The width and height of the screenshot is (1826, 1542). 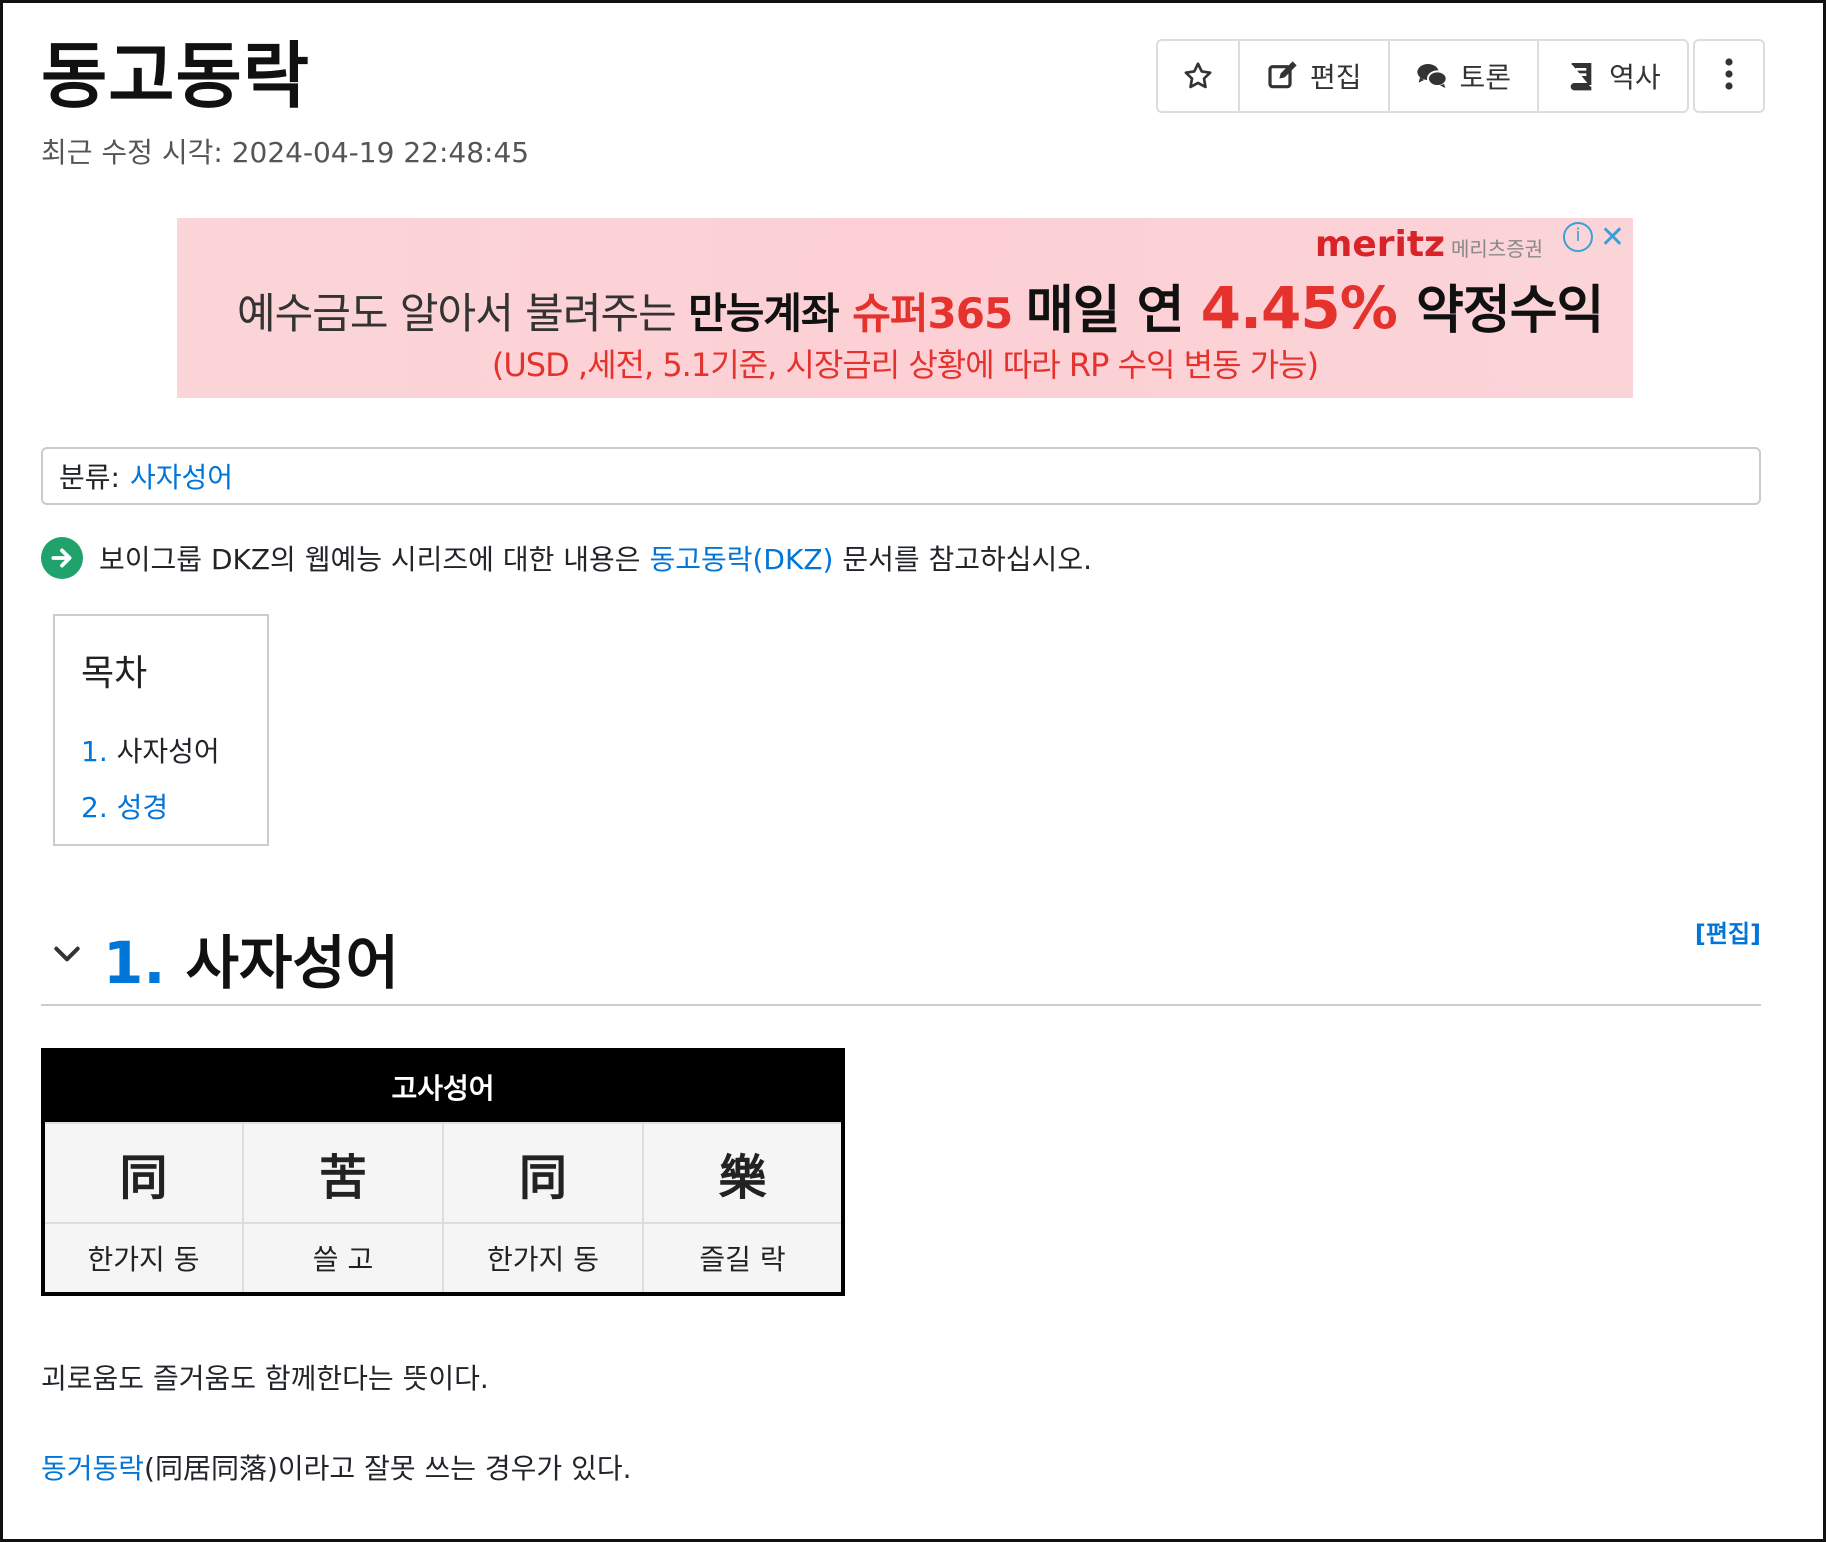 I want to click on category-box: 분류: 사자성어, so click(x=901, y=476).